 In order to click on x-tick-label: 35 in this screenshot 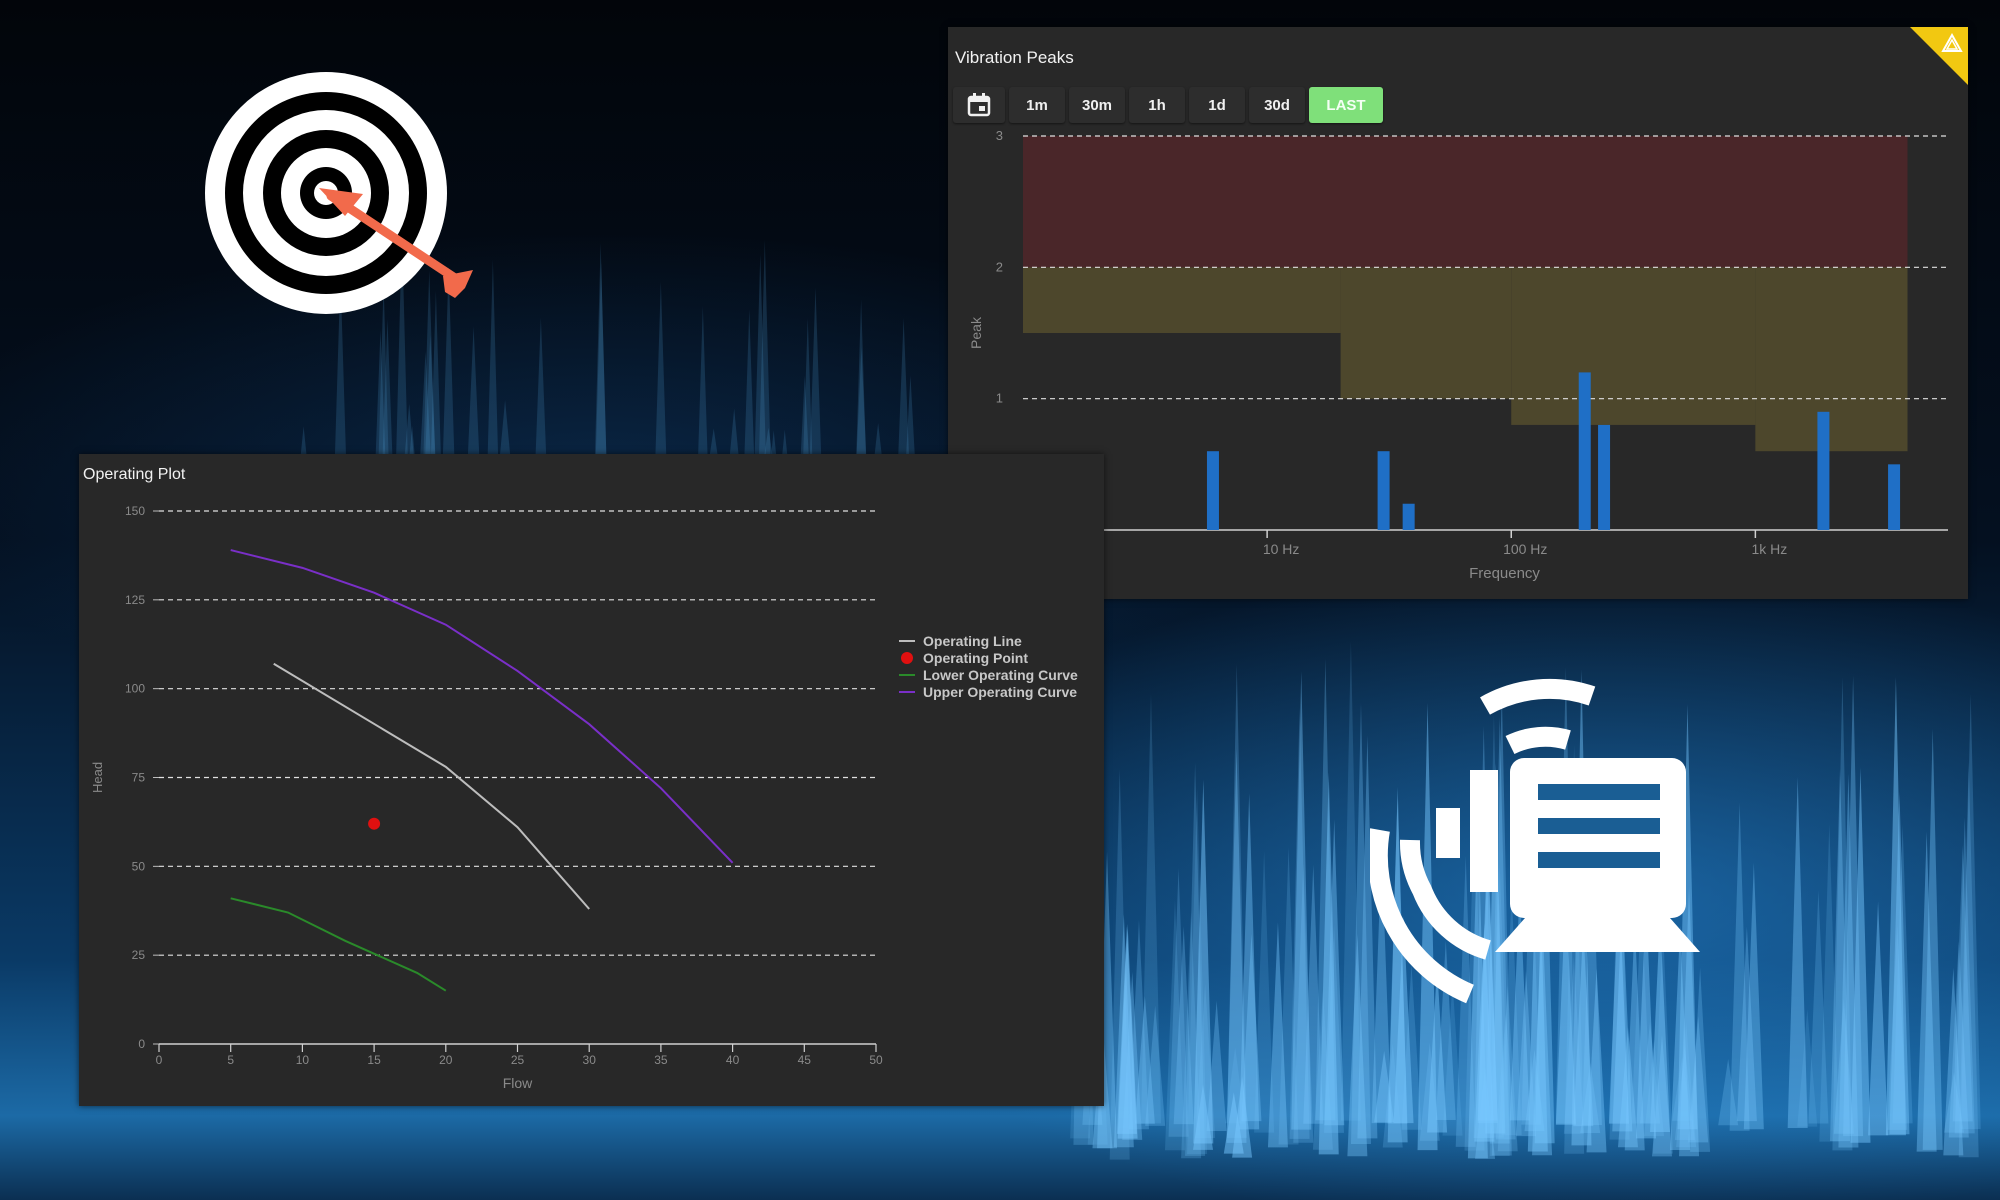, I will do `click(661, 1060)`.